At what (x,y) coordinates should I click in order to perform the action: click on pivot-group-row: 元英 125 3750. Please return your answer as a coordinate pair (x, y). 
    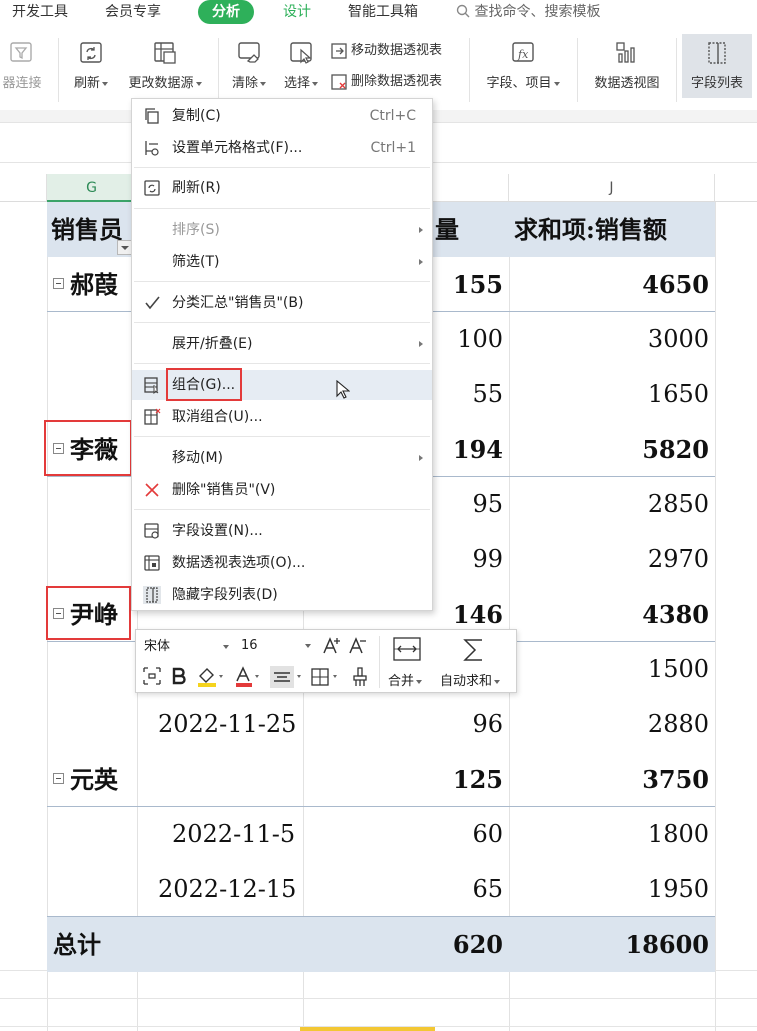
    Looking at the image, I should click on (381, 779).